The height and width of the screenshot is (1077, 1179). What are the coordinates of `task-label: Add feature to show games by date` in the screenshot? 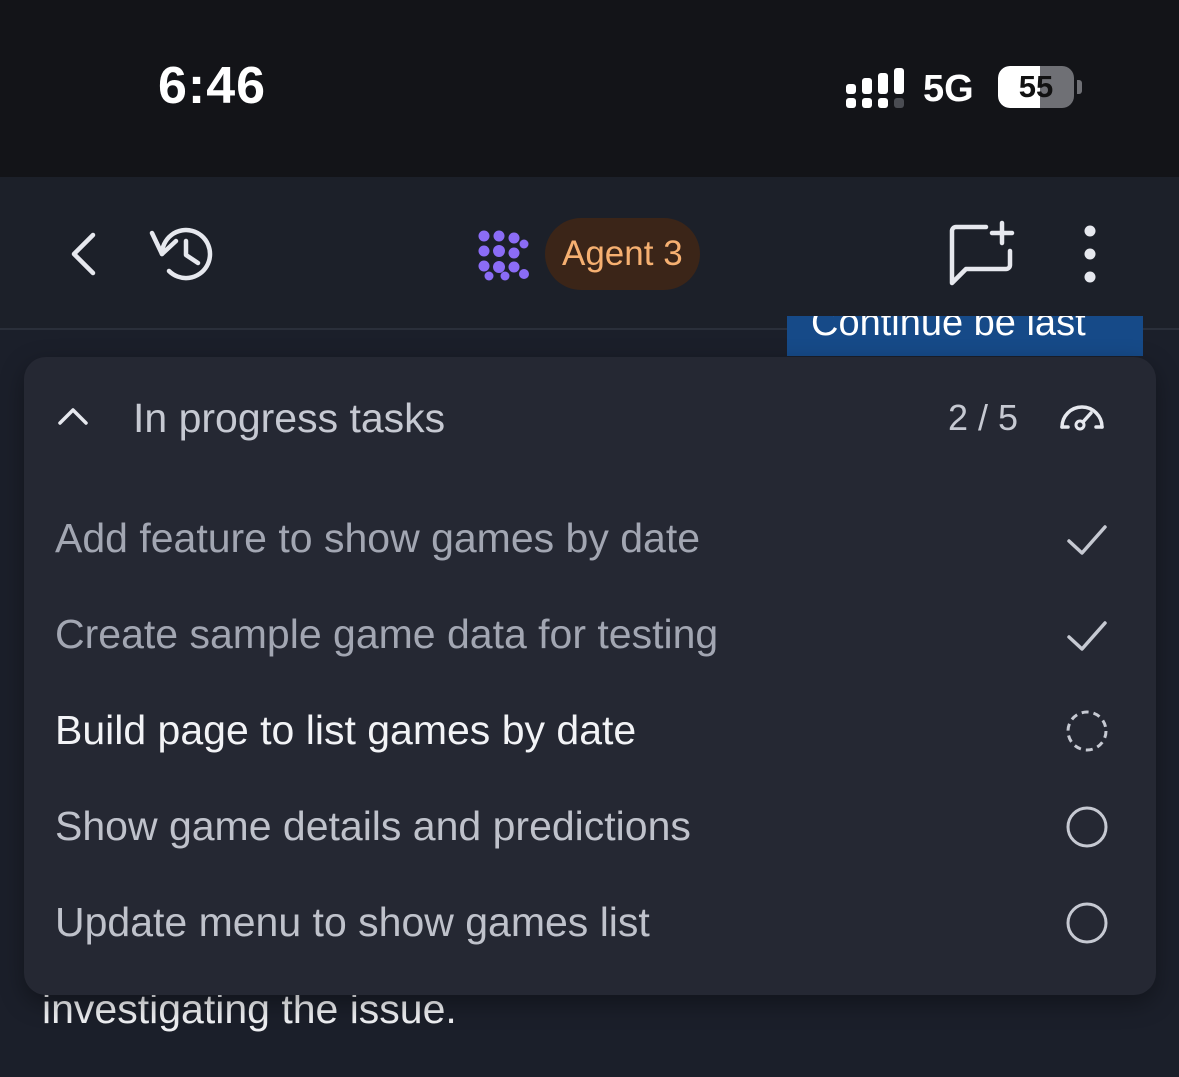 It's located at (378, 538).